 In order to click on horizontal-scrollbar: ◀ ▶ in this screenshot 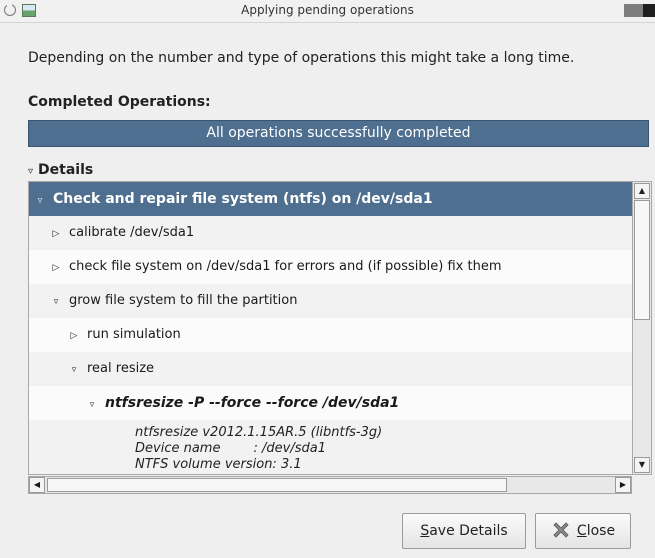, I will do `click(330, 485)`.